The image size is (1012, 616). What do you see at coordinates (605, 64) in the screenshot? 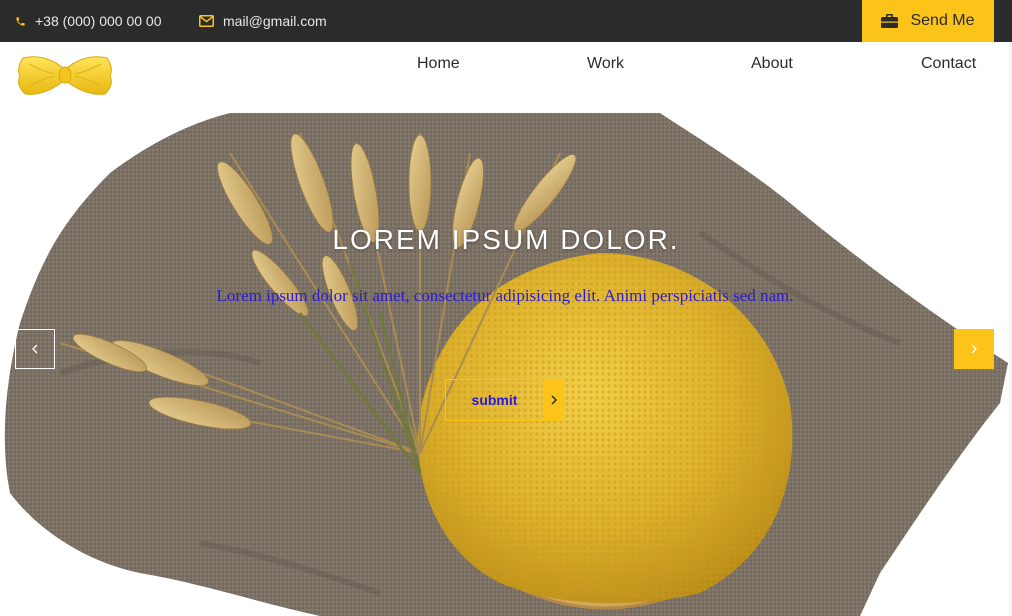
I see `nav-item-work: Work` at bounding box center [605, 64].